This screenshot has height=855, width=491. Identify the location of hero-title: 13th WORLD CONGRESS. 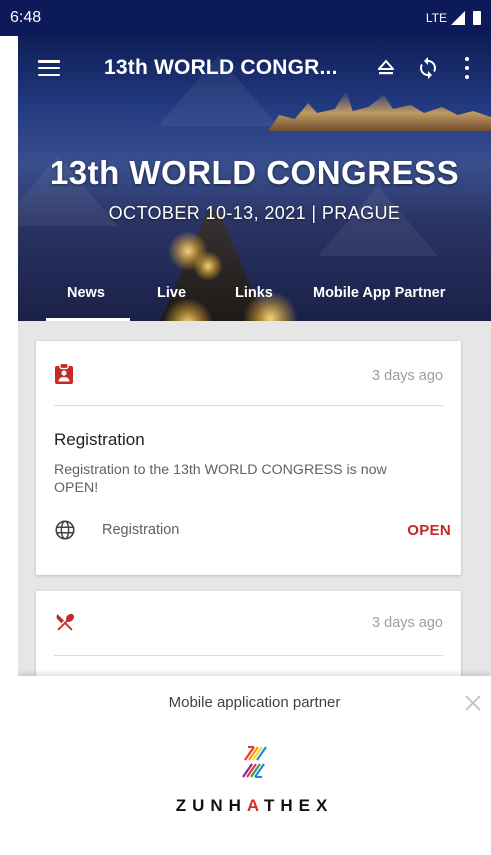
(254, 172).